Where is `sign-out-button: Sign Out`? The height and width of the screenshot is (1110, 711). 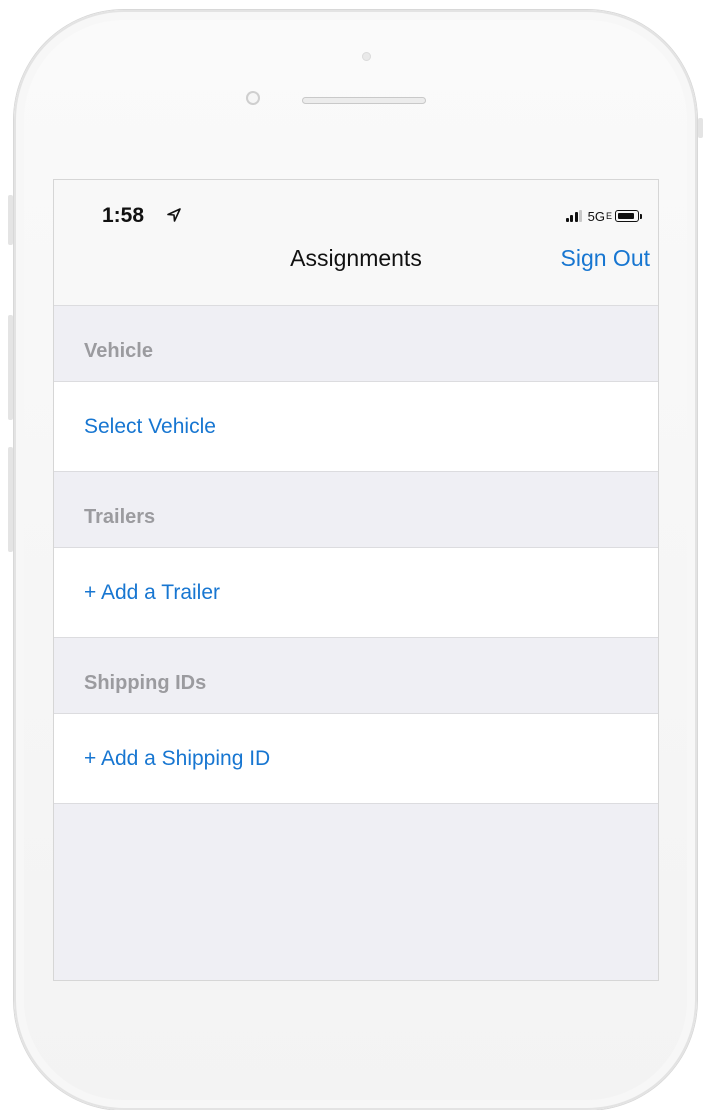
sign-out-button: Sign Out is located at coordinates (606, 258).